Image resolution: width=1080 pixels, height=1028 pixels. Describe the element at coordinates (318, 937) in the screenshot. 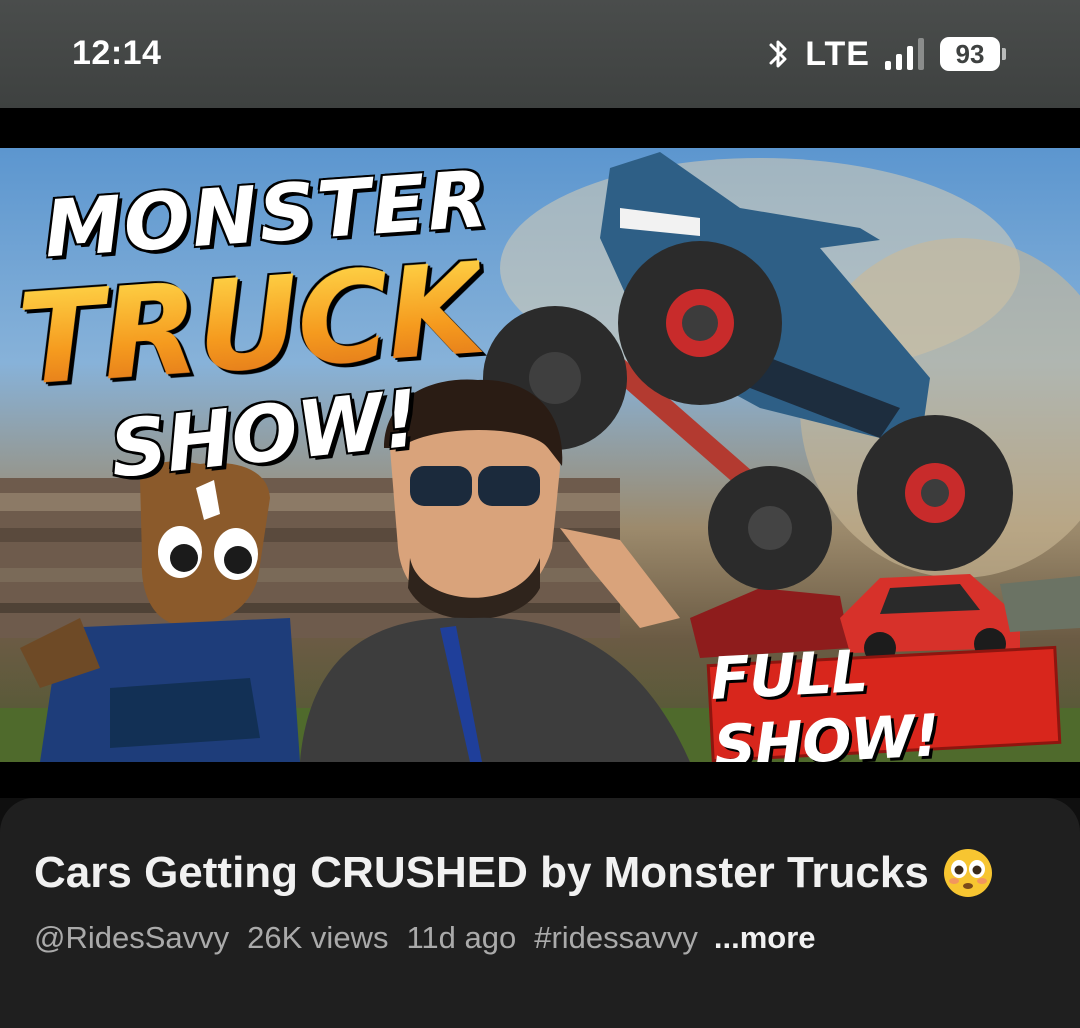

I see `view-count: 26K views` at that location.